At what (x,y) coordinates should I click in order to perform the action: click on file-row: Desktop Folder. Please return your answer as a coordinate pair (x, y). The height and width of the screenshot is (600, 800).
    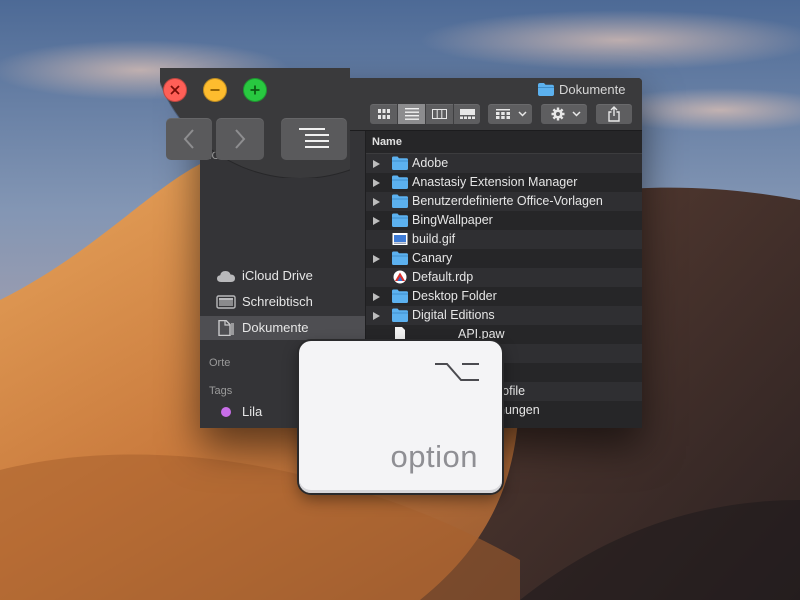
    Looking at the image, I should click on (504, 296).